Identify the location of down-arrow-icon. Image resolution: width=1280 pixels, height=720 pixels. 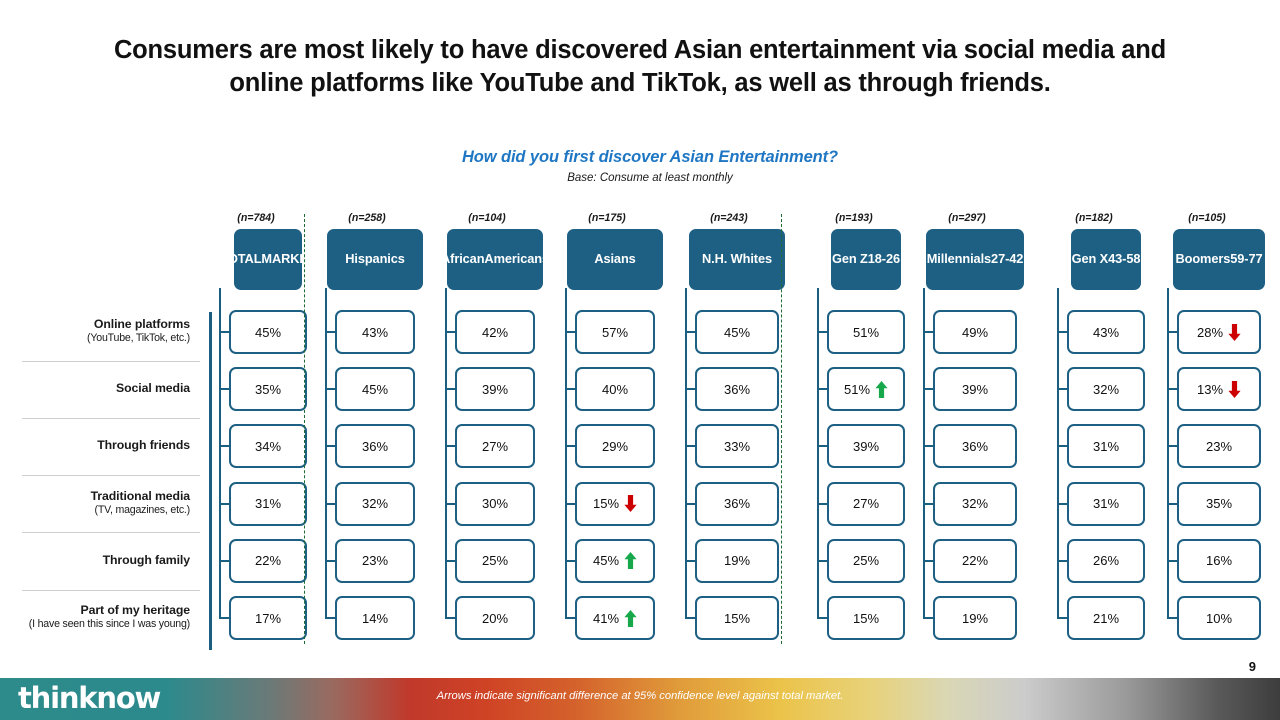
(1234, 332).